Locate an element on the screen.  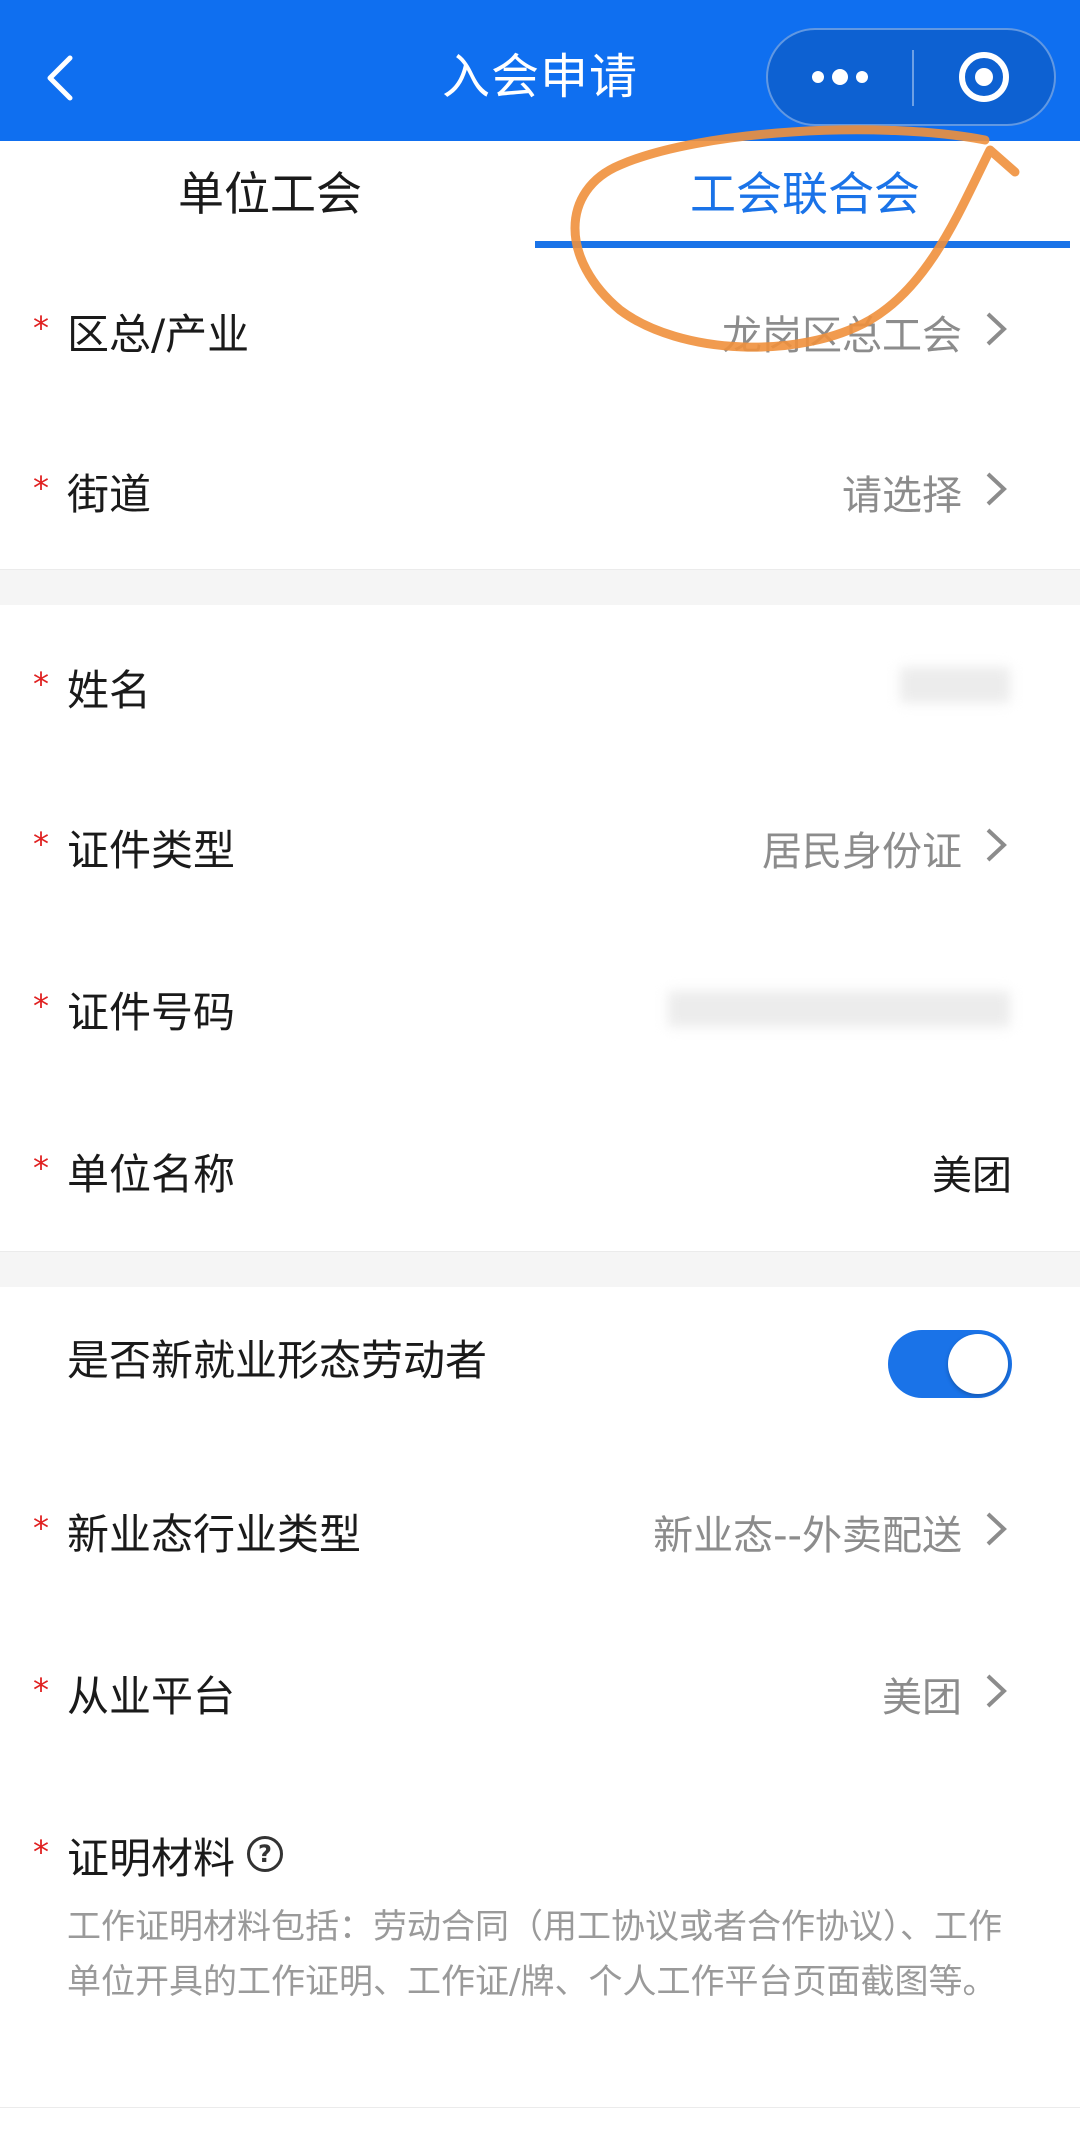
union-type-tabs: 单位工会 工会联合会 is located at coordinates (540, 195).